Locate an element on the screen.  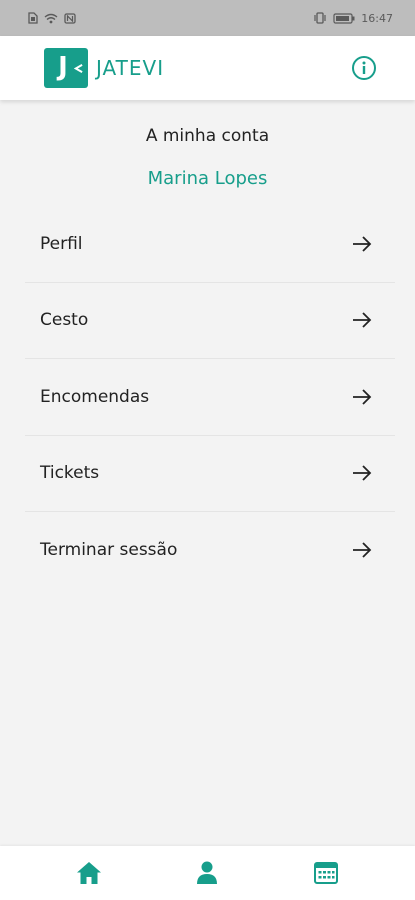
bottom-nav is located at coordinates (207, 873).